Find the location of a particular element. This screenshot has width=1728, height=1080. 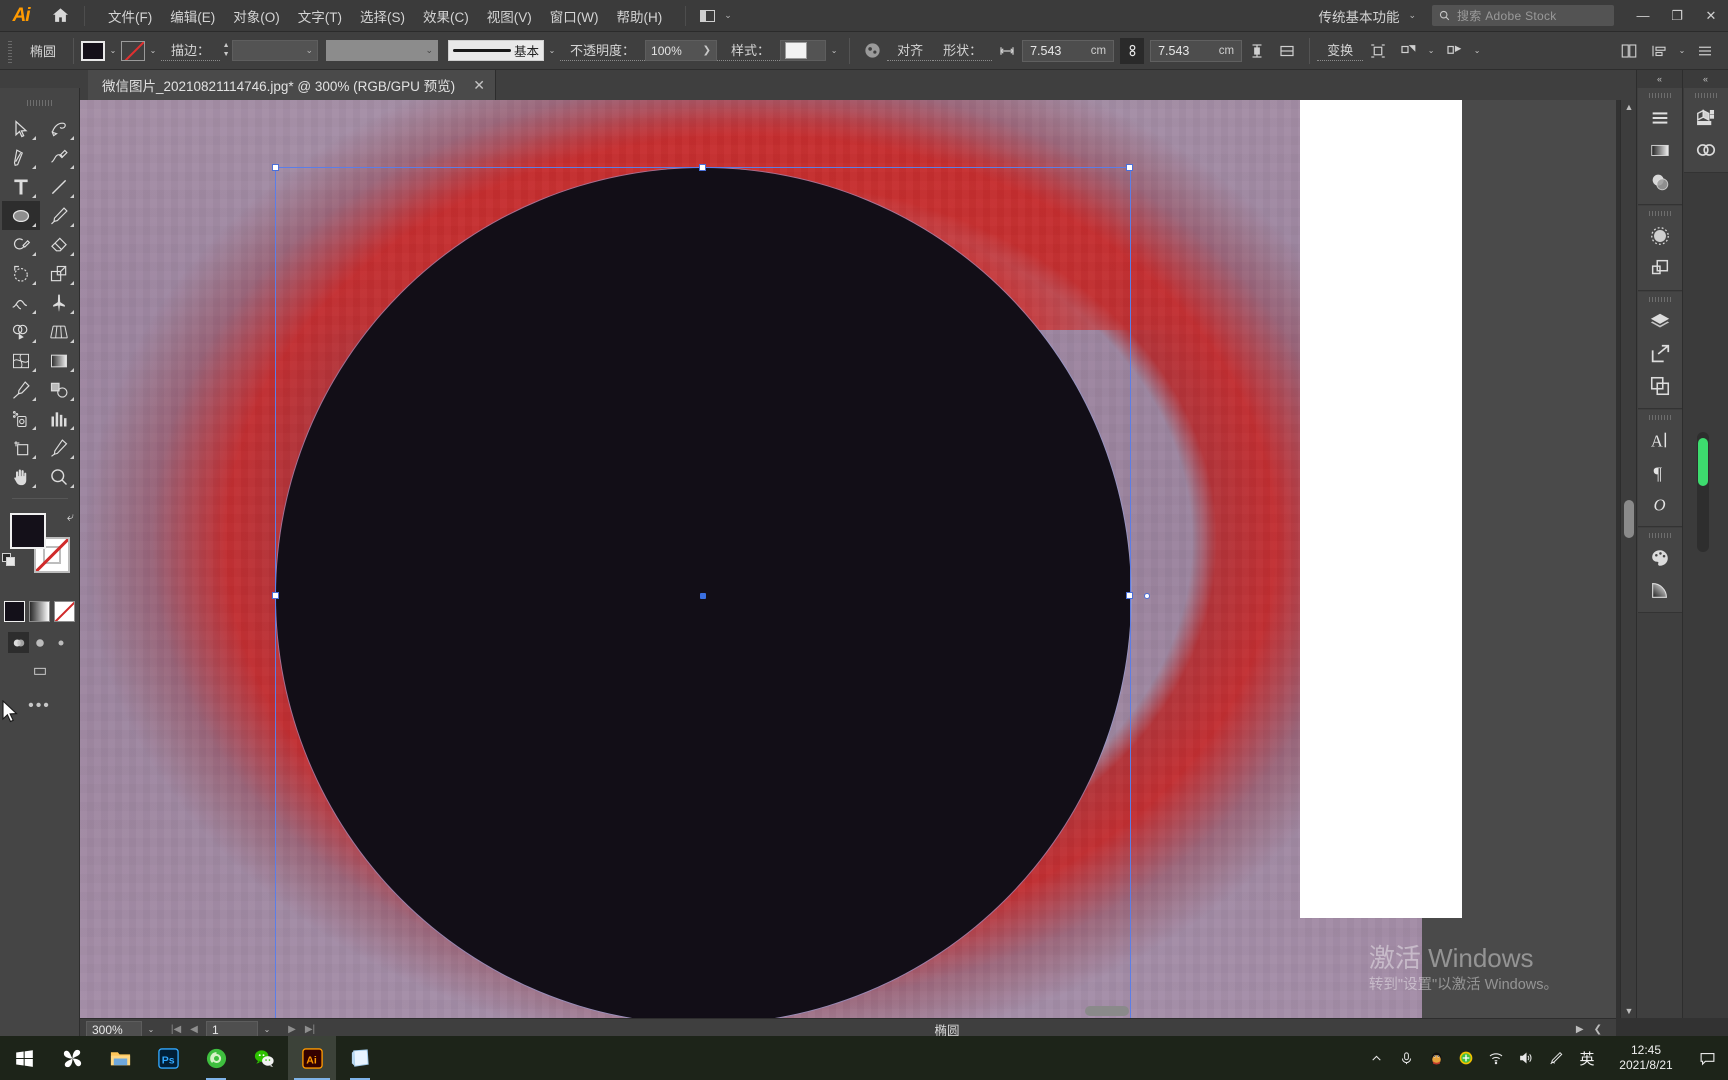

panel-gradient is located at coordinates (1660, 150).